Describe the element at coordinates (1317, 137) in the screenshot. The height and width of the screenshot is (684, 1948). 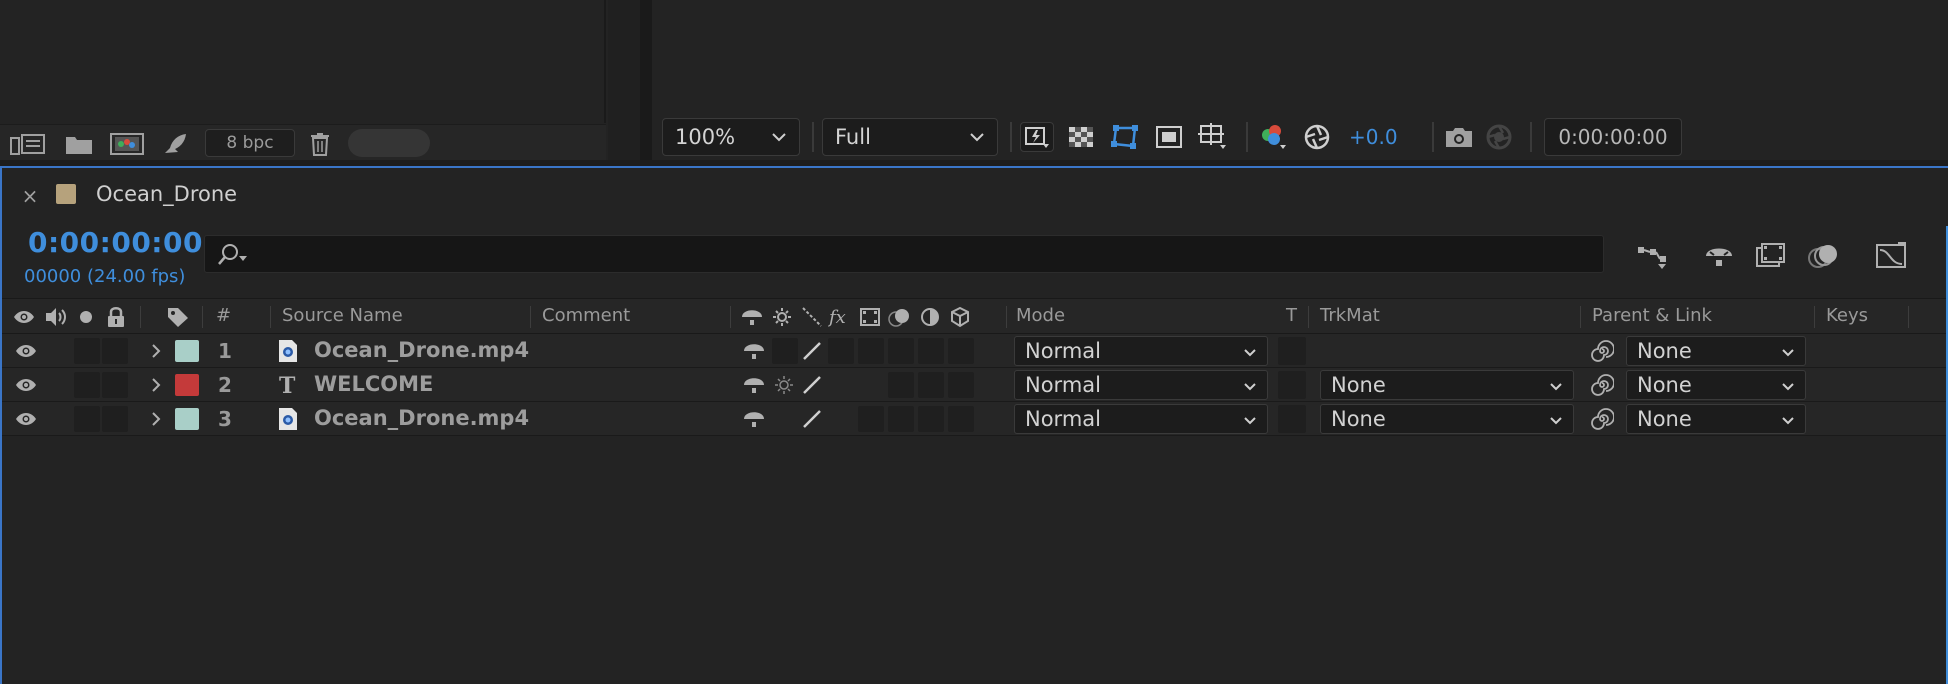
I see `reset-exposure-icon` at that location.